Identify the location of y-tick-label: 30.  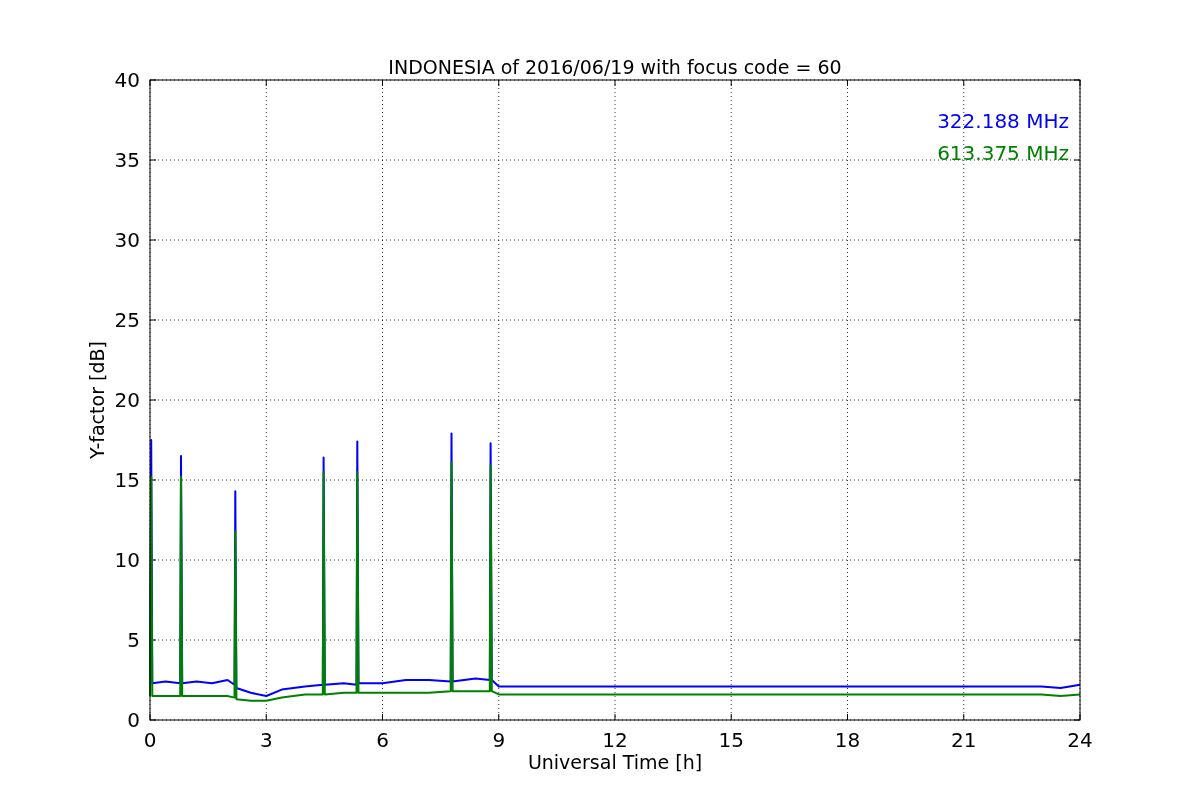
(127, 240).